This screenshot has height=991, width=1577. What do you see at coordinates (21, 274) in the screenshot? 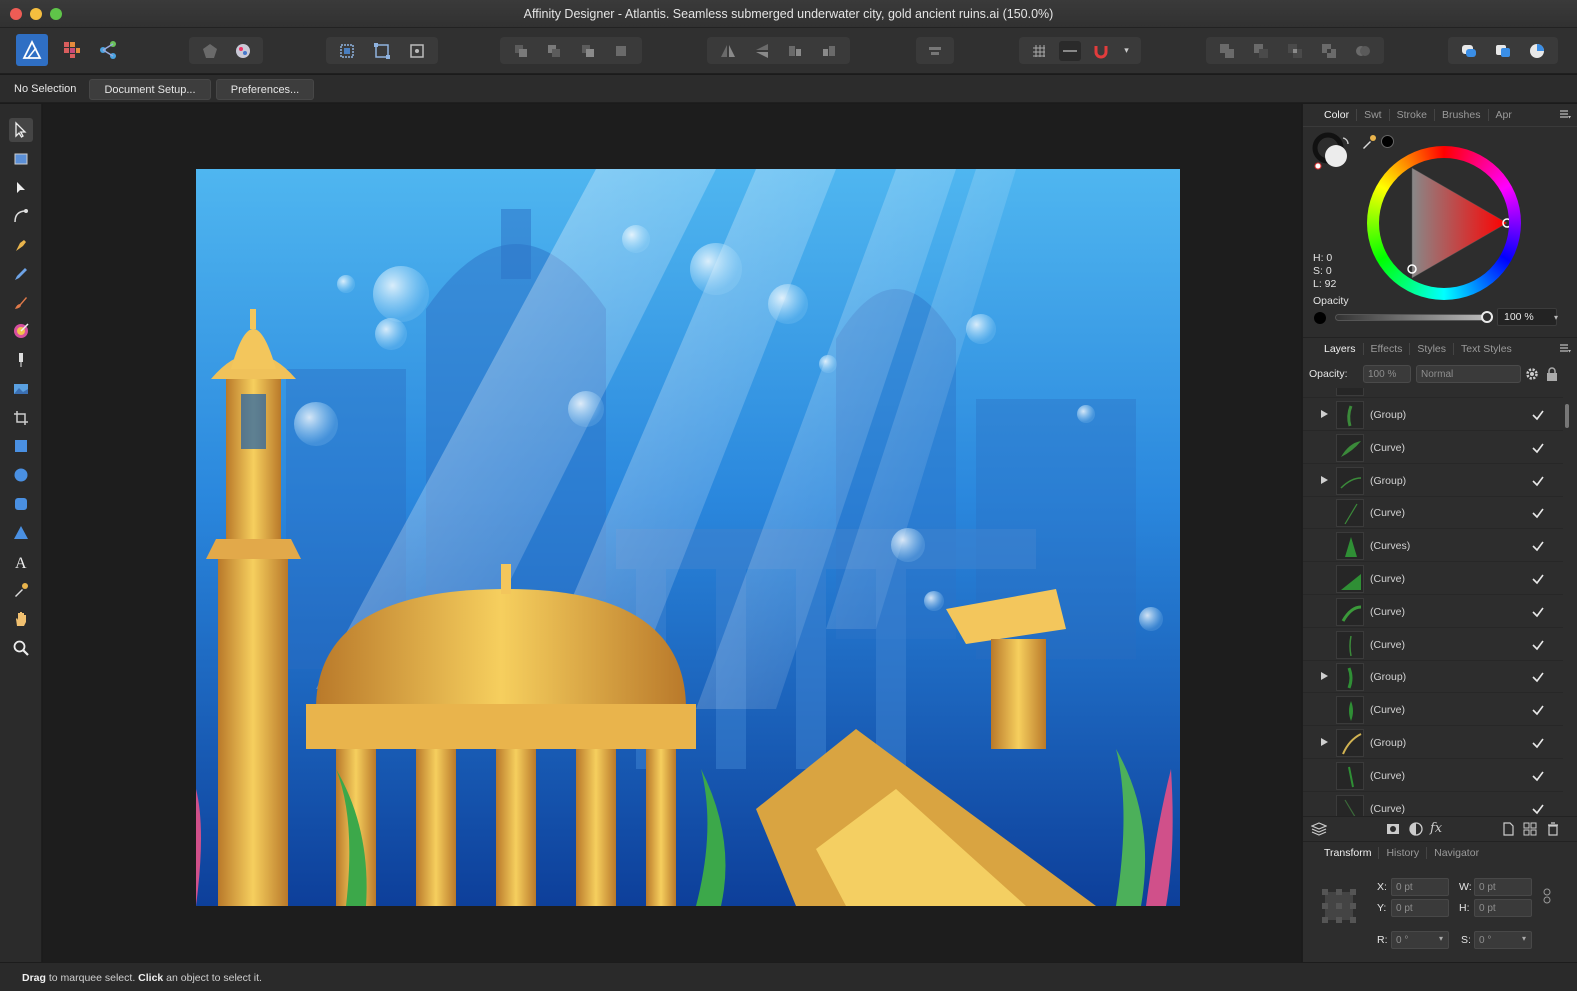
I see `pencil-tool-icon` at bounding box center [21, 274].